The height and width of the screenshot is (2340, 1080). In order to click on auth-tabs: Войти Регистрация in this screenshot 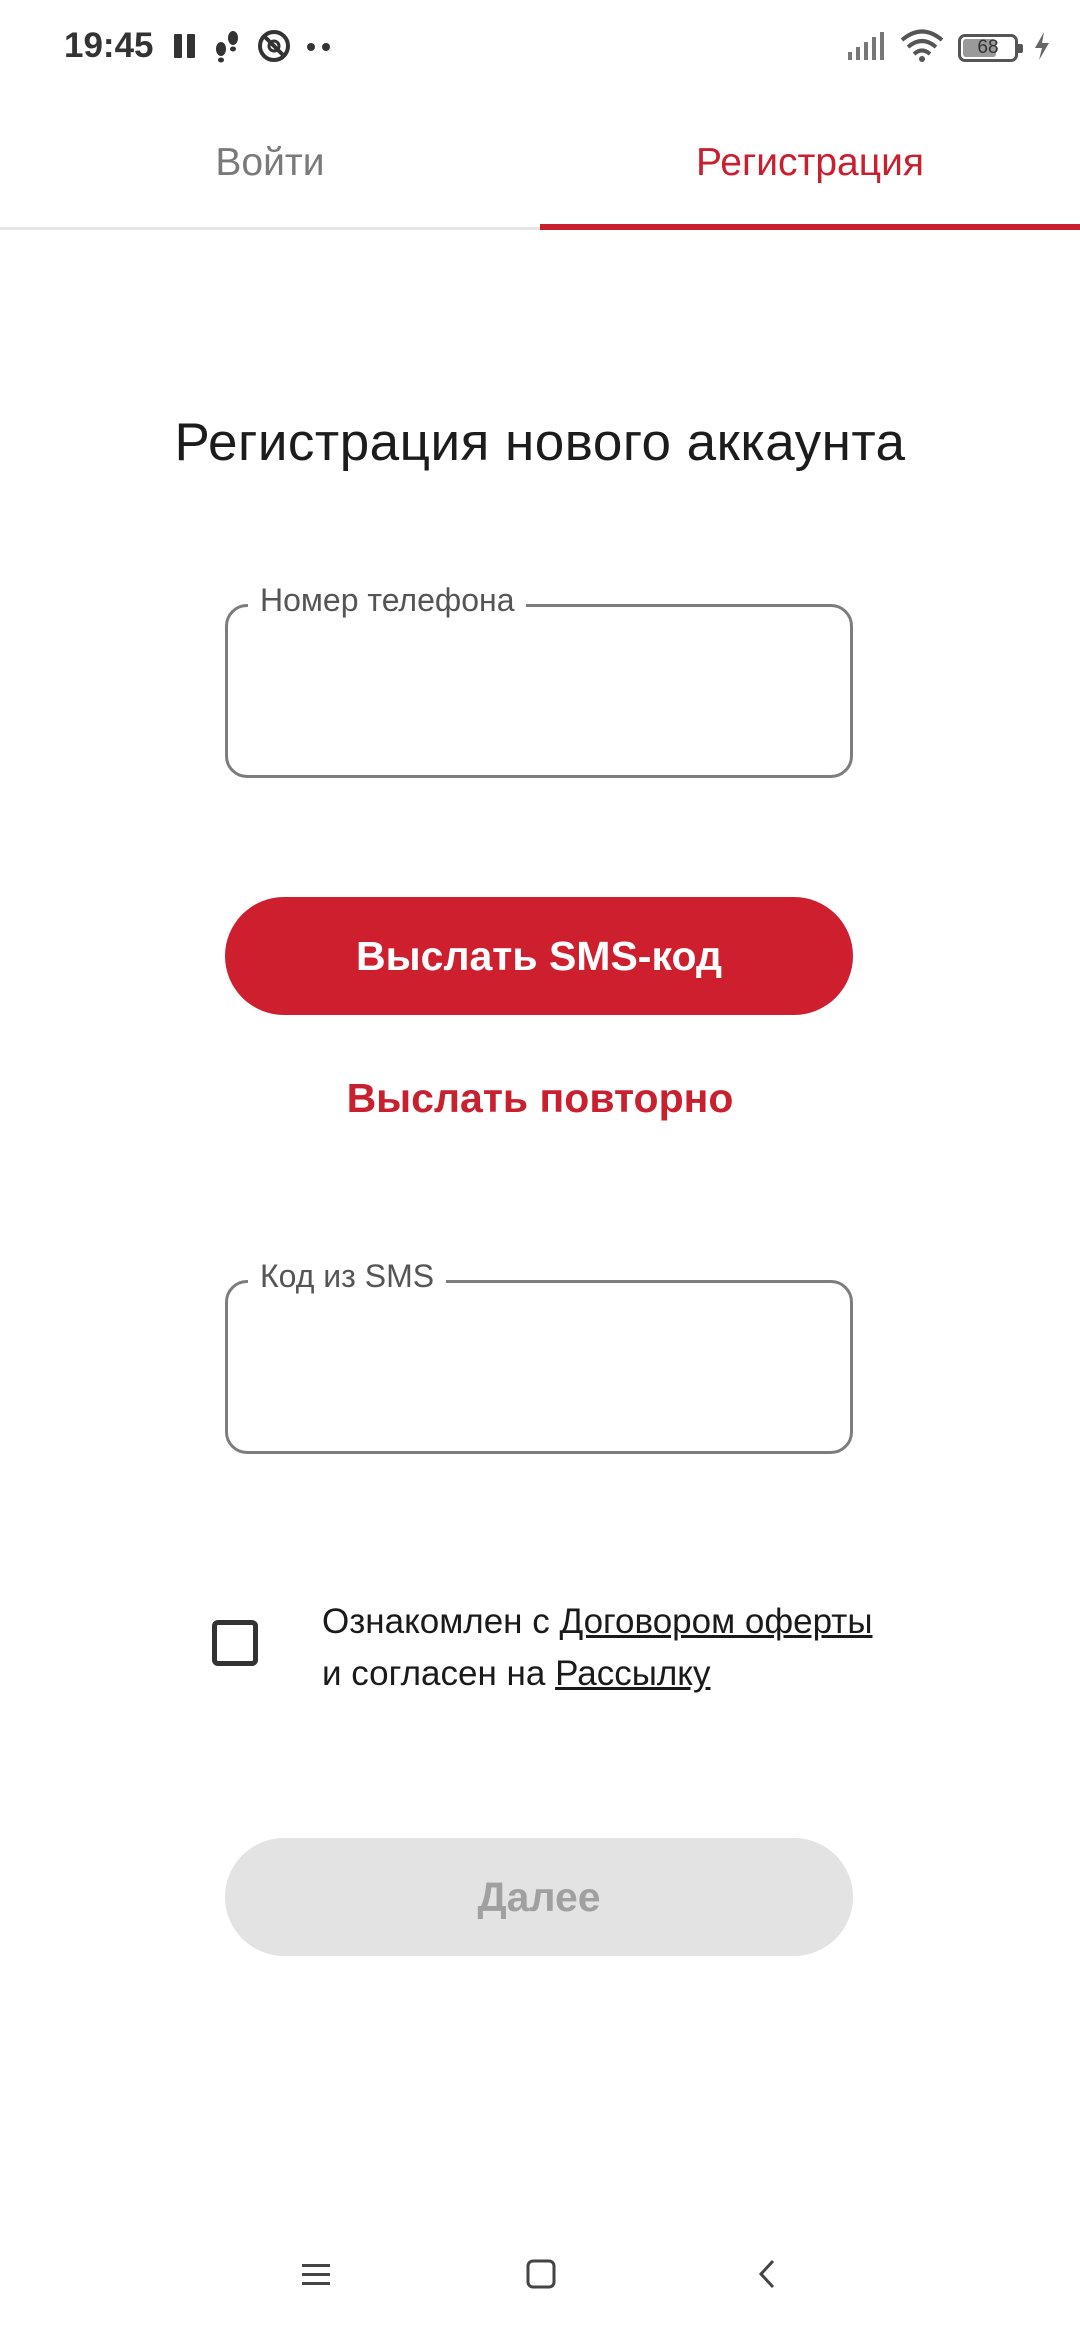, I will do `click(540, 163)`.